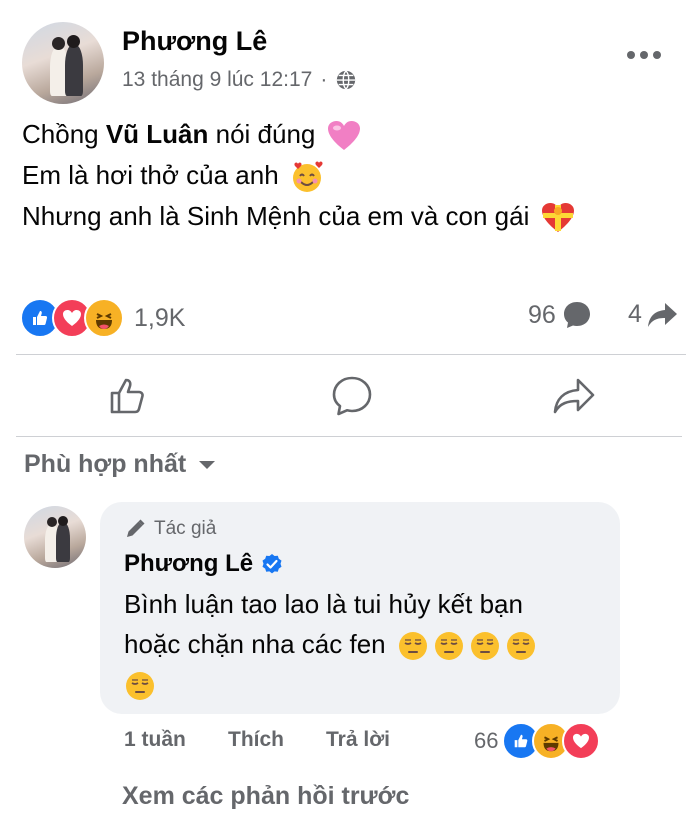 The image size is (686, 828). Describe the element at coordinates (194, 41) in the screenshot. I see `post-author-name: Phương Lê` at that location.